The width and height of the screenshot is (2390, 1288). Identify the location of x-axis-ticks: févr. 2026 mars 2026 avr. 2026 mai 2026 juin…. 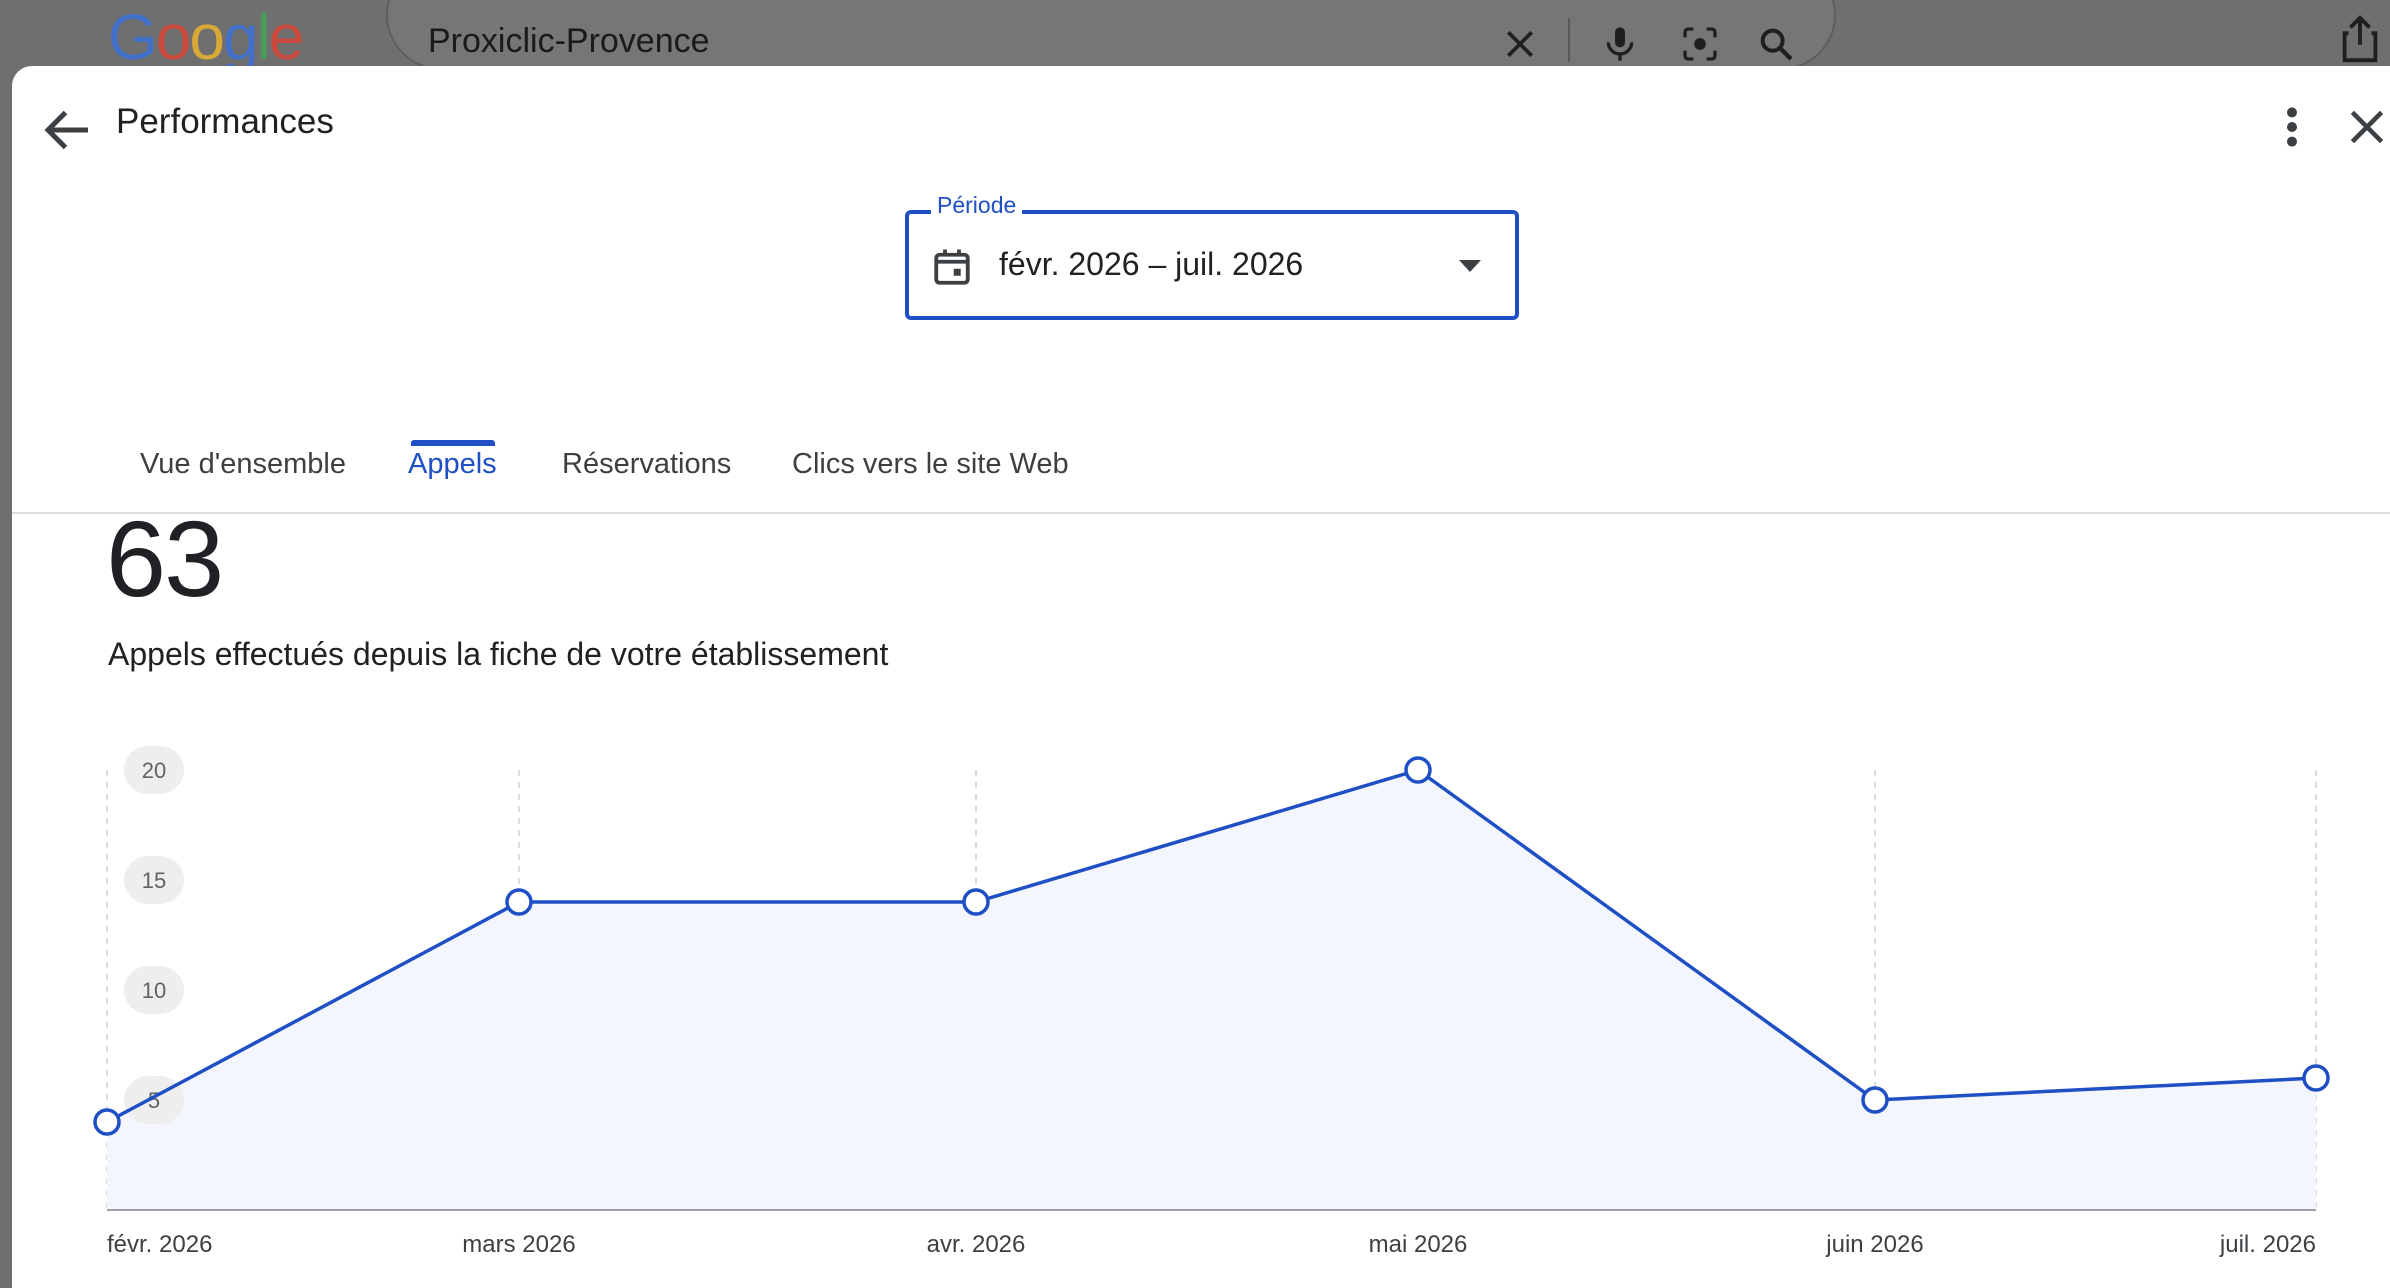
(1211, 1244).